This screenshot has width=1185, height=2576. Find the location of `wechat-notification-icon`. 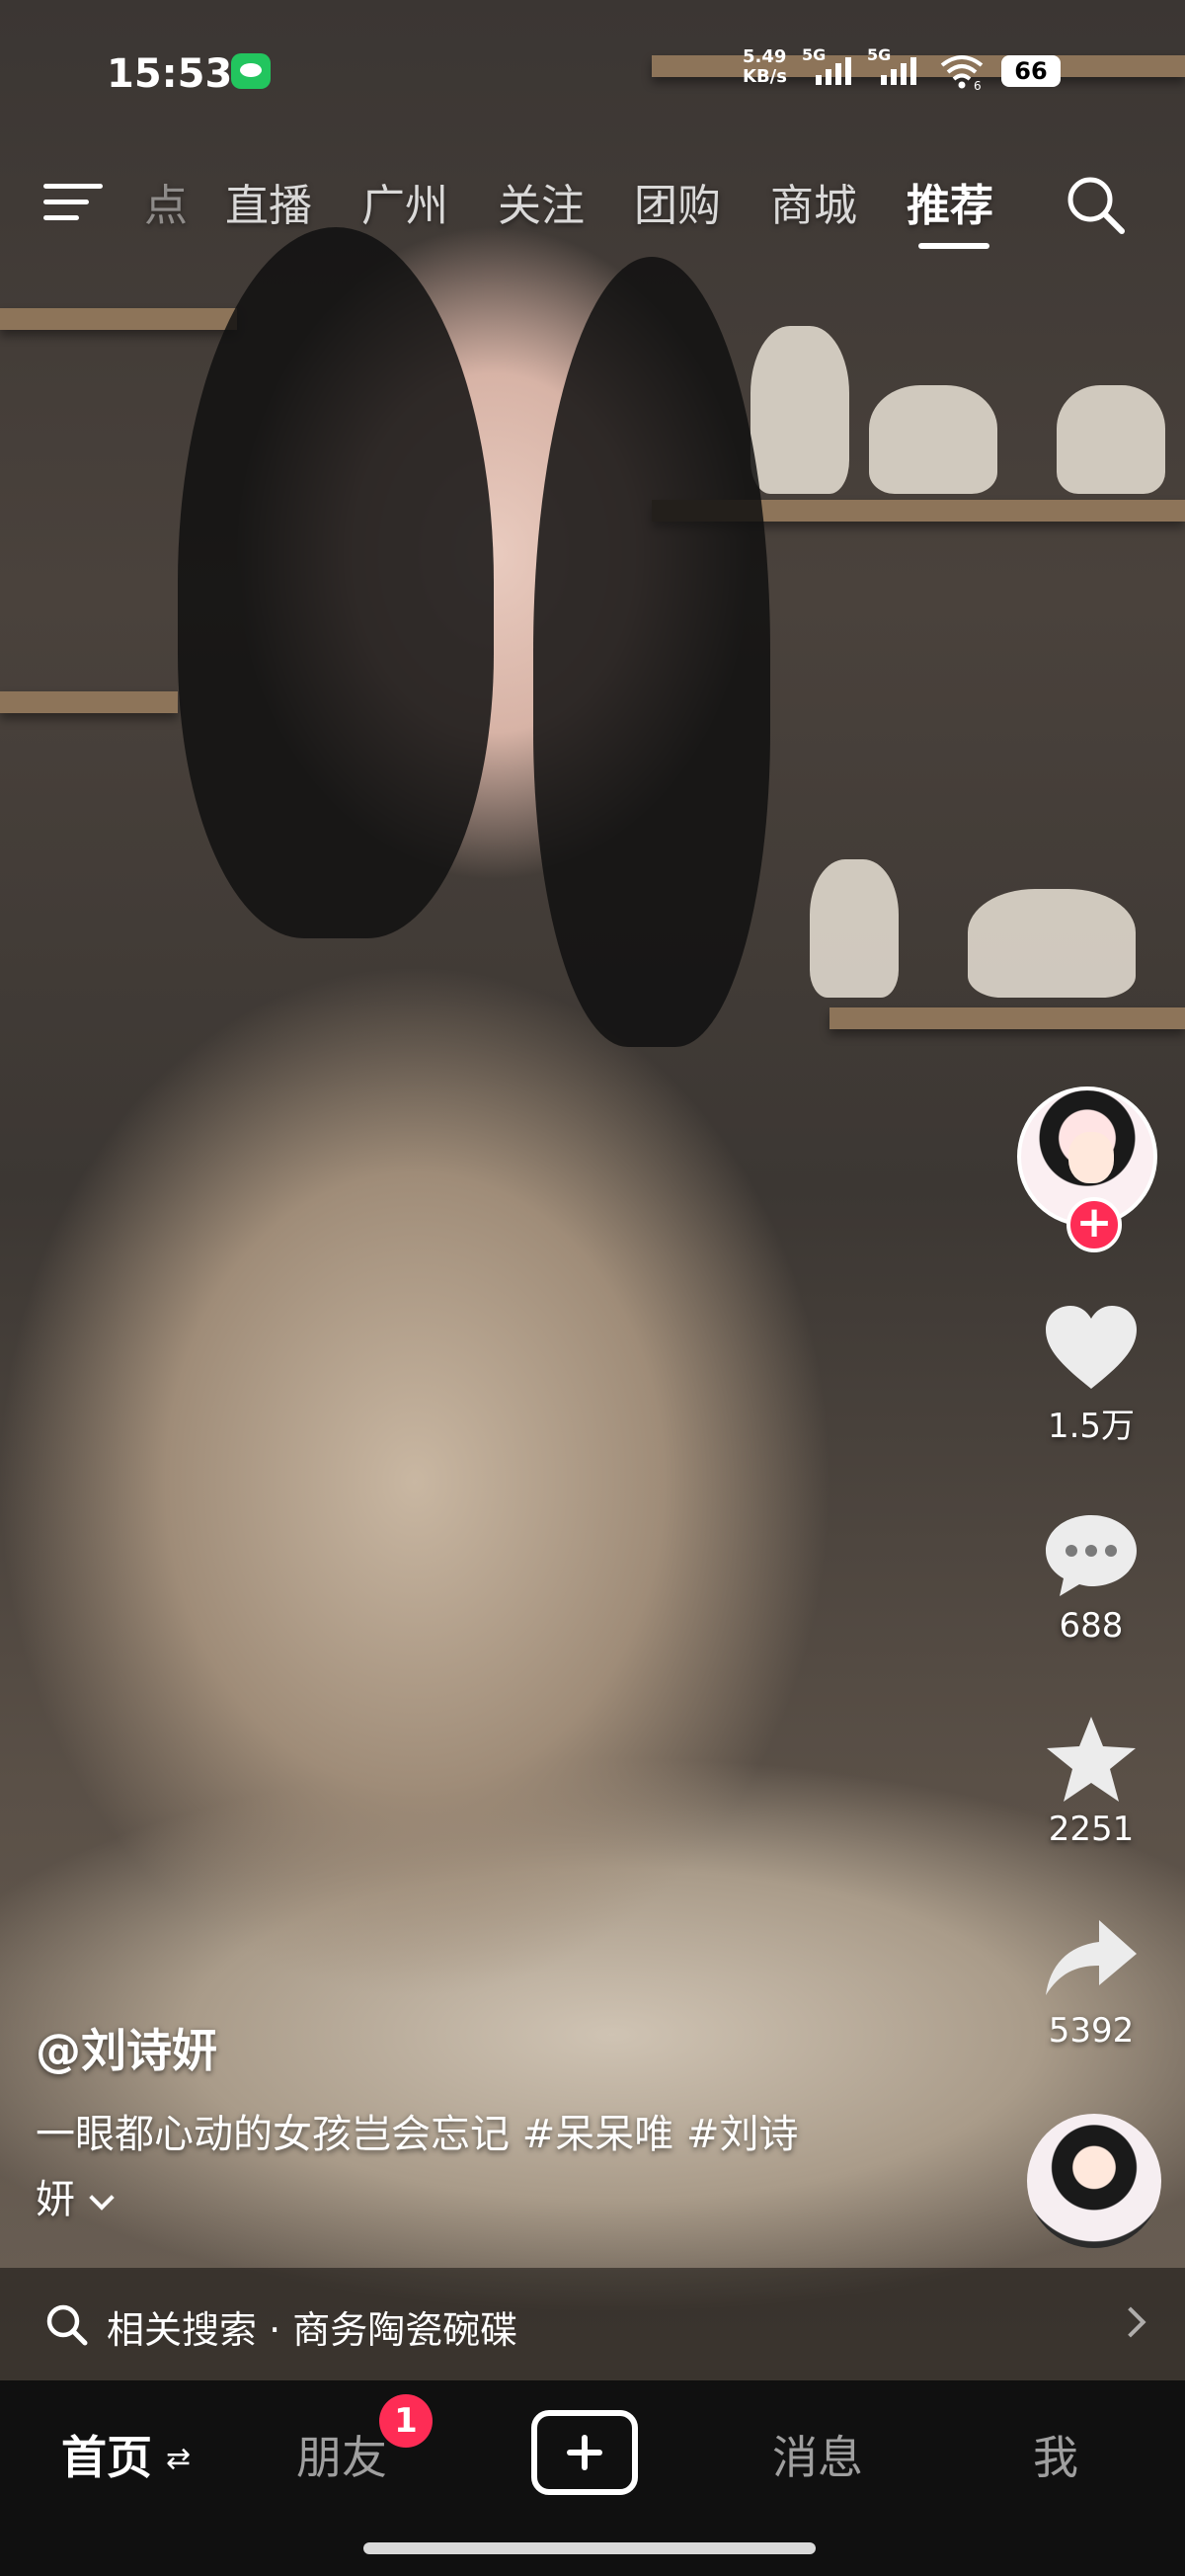

wechat-notification-icon is located at coordinates (251, 71).